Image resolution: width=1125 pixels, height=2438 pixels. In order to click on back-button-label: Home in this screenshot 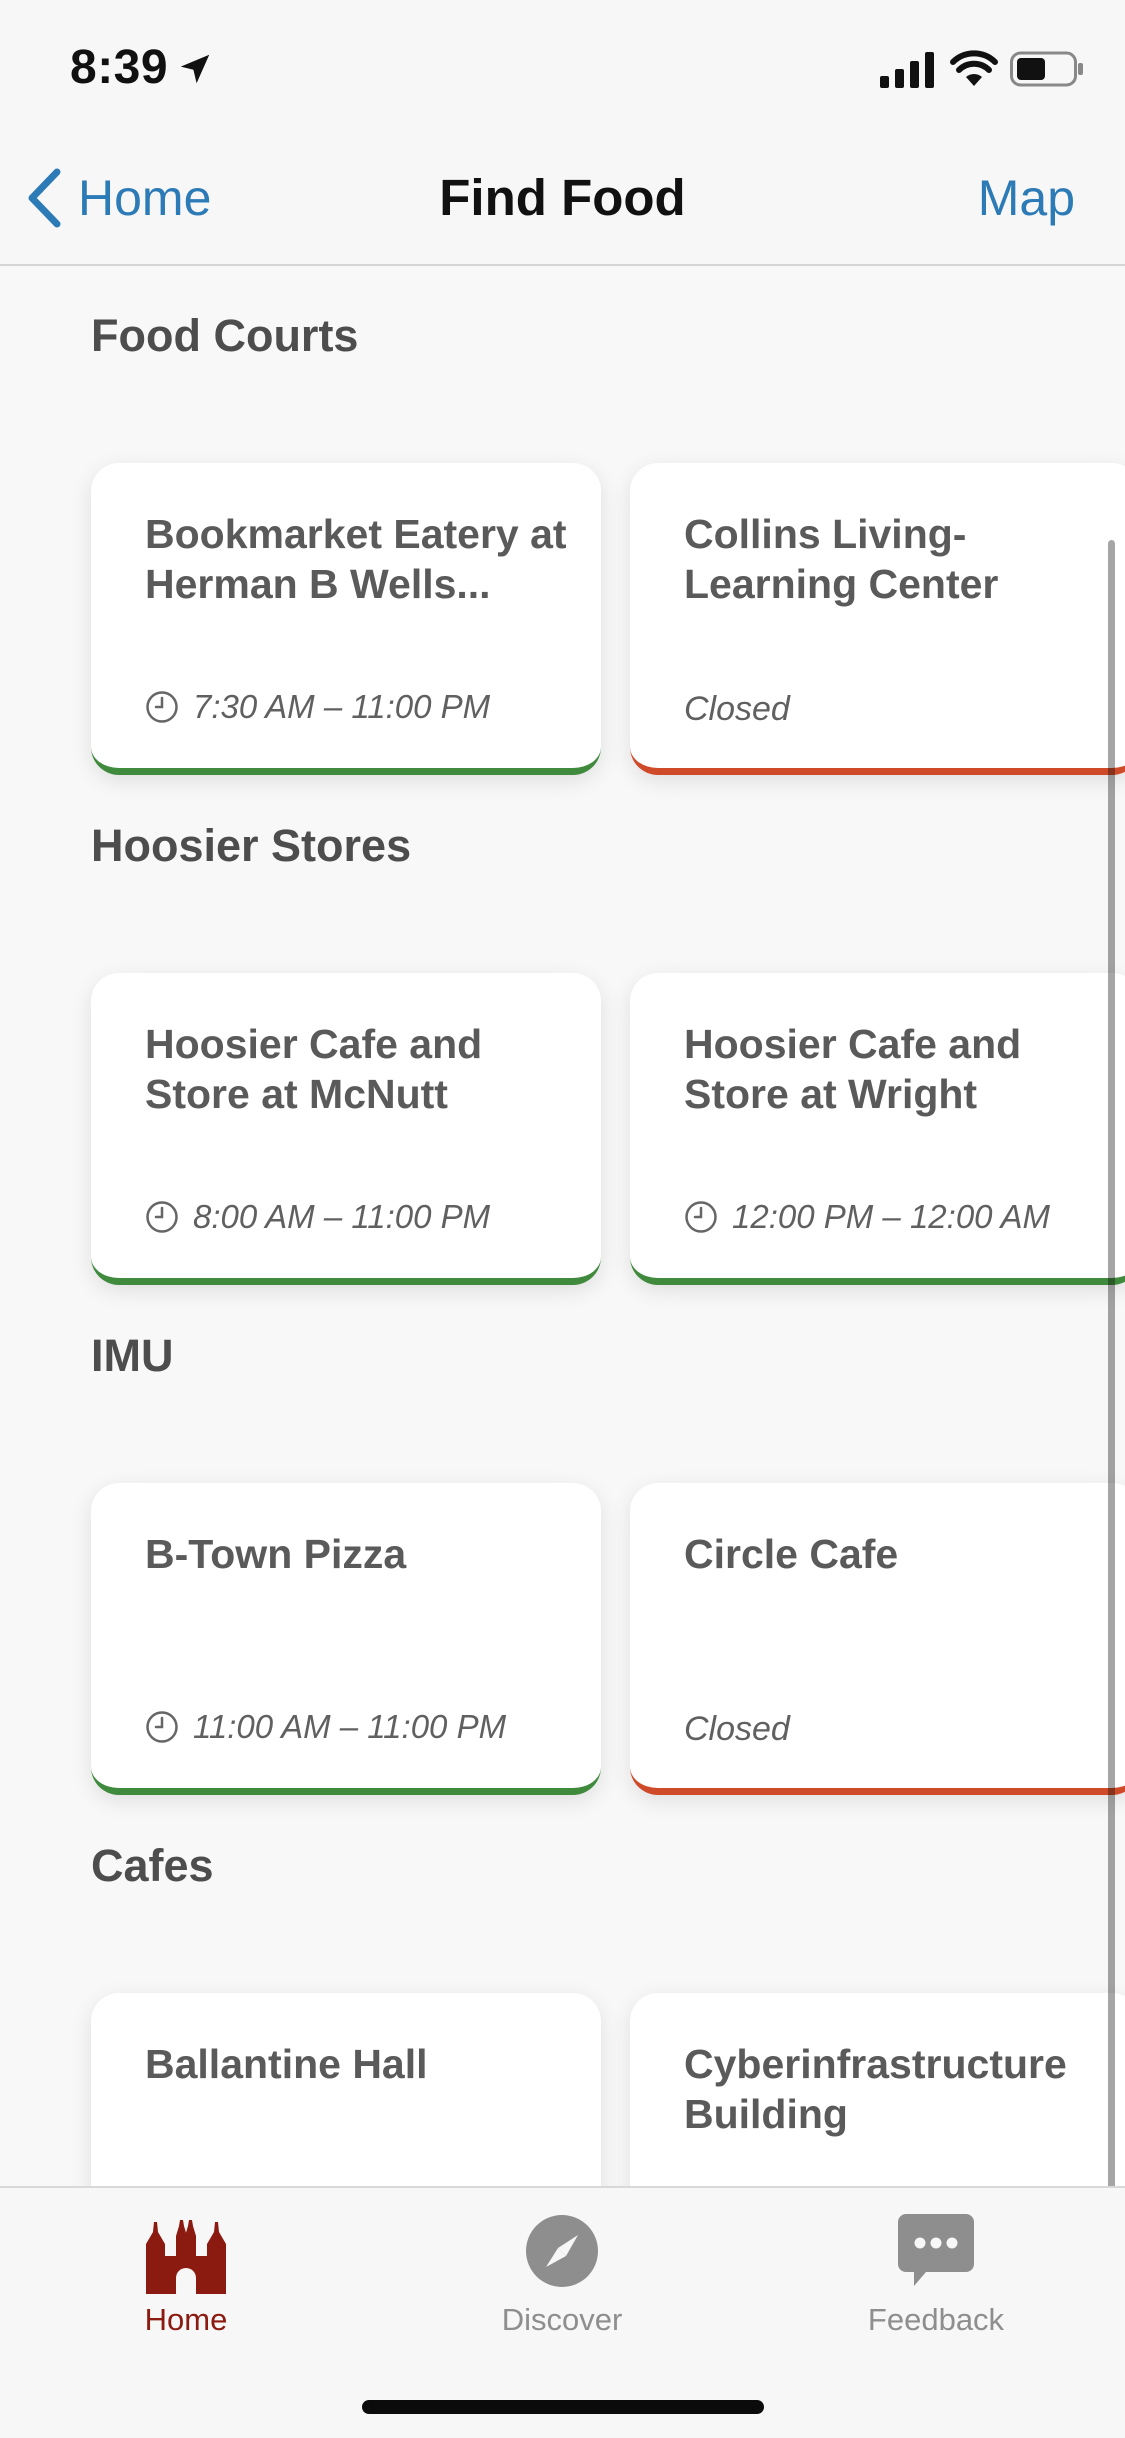, I will do `click(145, 198)`.